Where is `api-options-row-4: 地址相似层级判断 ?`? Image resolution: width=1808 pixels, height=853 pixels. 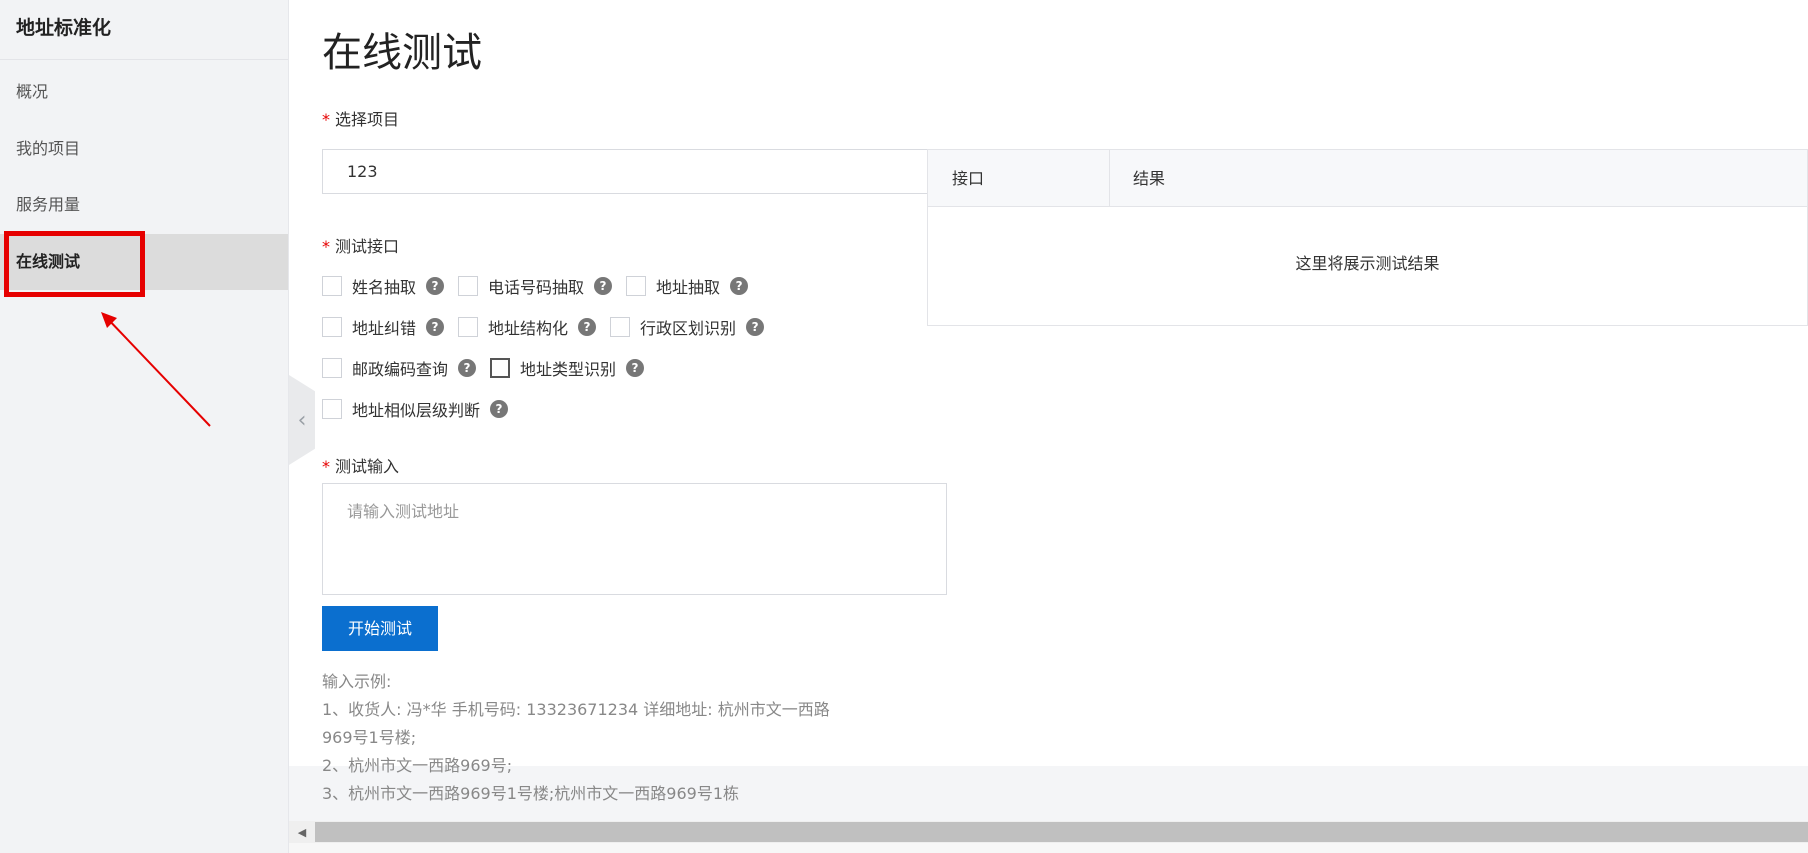
api-options-row-4: 地址相似层级判断 ? is located at coordinates (422, 409).